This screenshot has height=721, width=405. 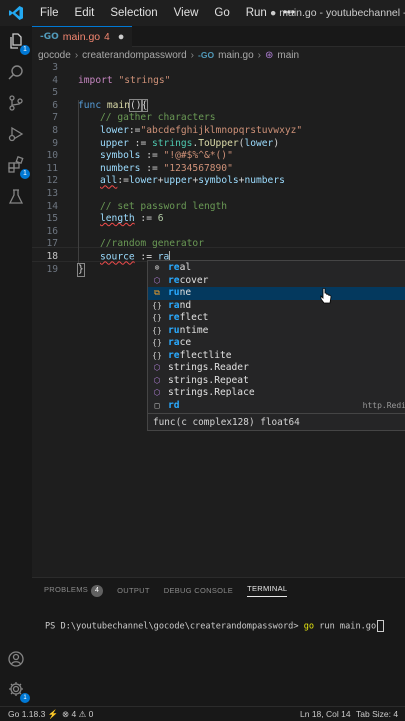 I want to click on code-line: 5, so click(x=55, y=93).